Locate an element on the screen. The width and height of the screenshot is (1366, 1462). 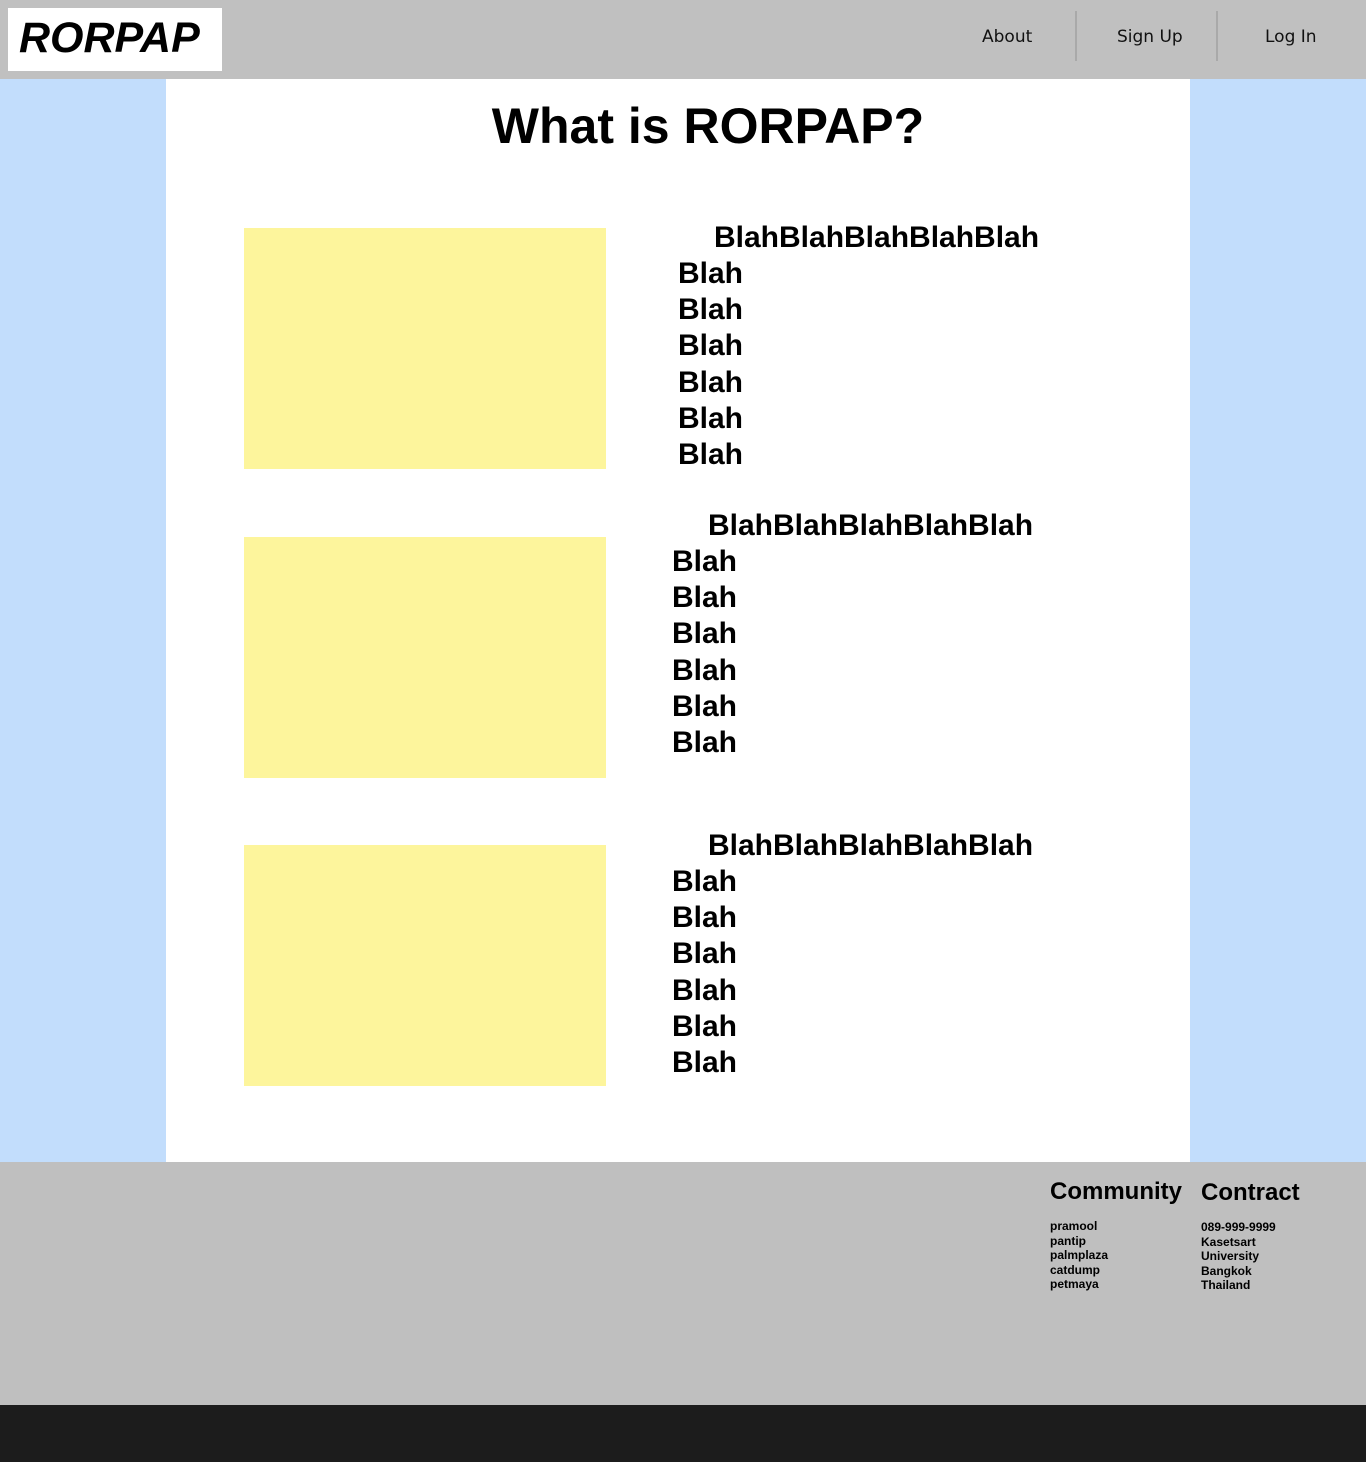
contract-line: Kasetsart is located at coordinates (1228, 1242).